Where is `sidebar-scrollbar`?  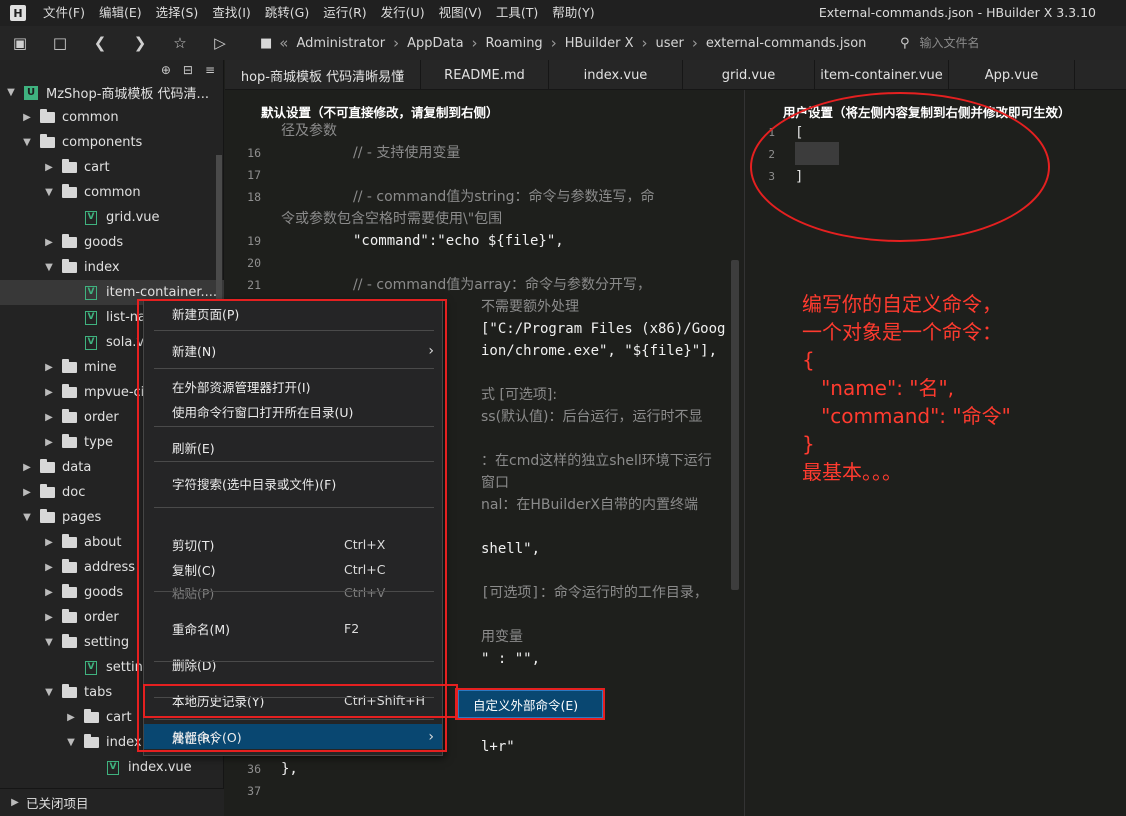
sidebar-scrollbar is located at coordinates (219, 230).